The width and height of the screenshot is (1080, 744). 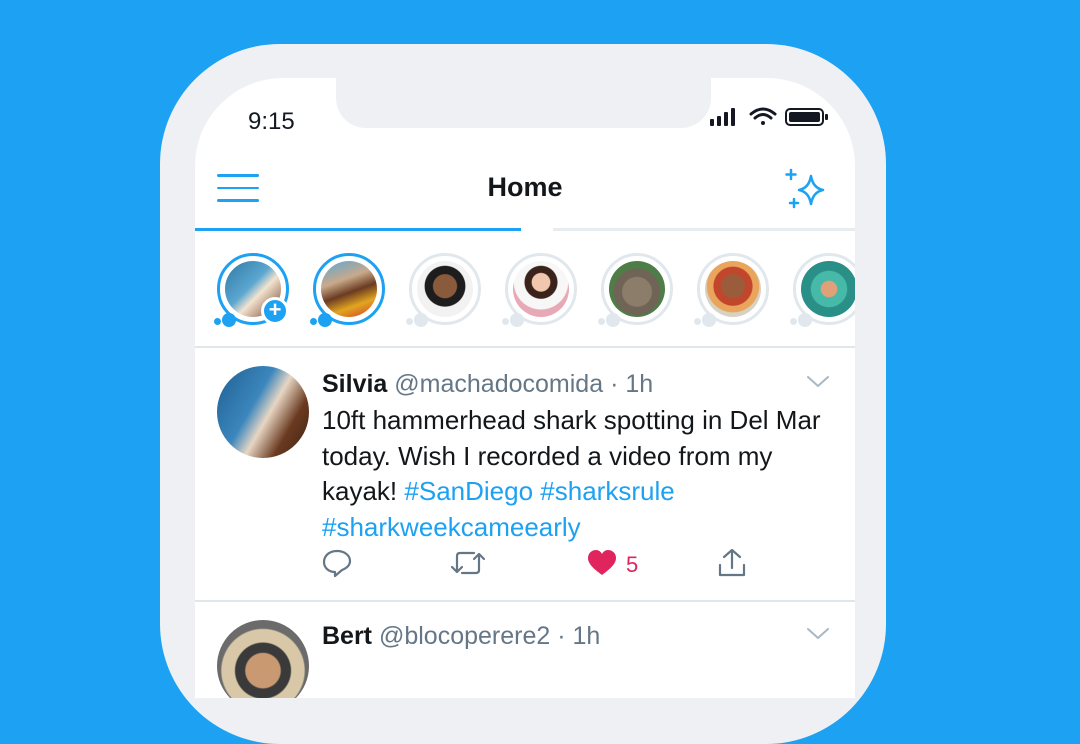 What do you see at coordinates (582, 564) in the screenshot?
I see `tweet-actions: 5` at bounding box center [582, 564].